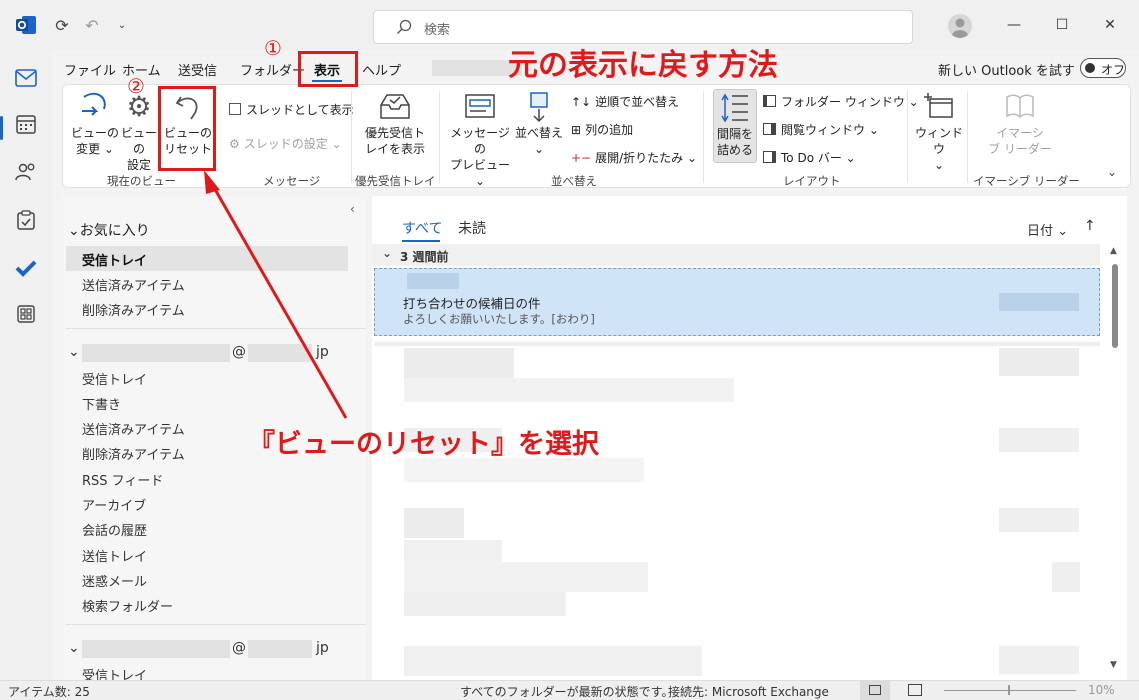 This screenshot has height=700, width=1139. I want to click on minimize-button: —, so click(1014, 25).